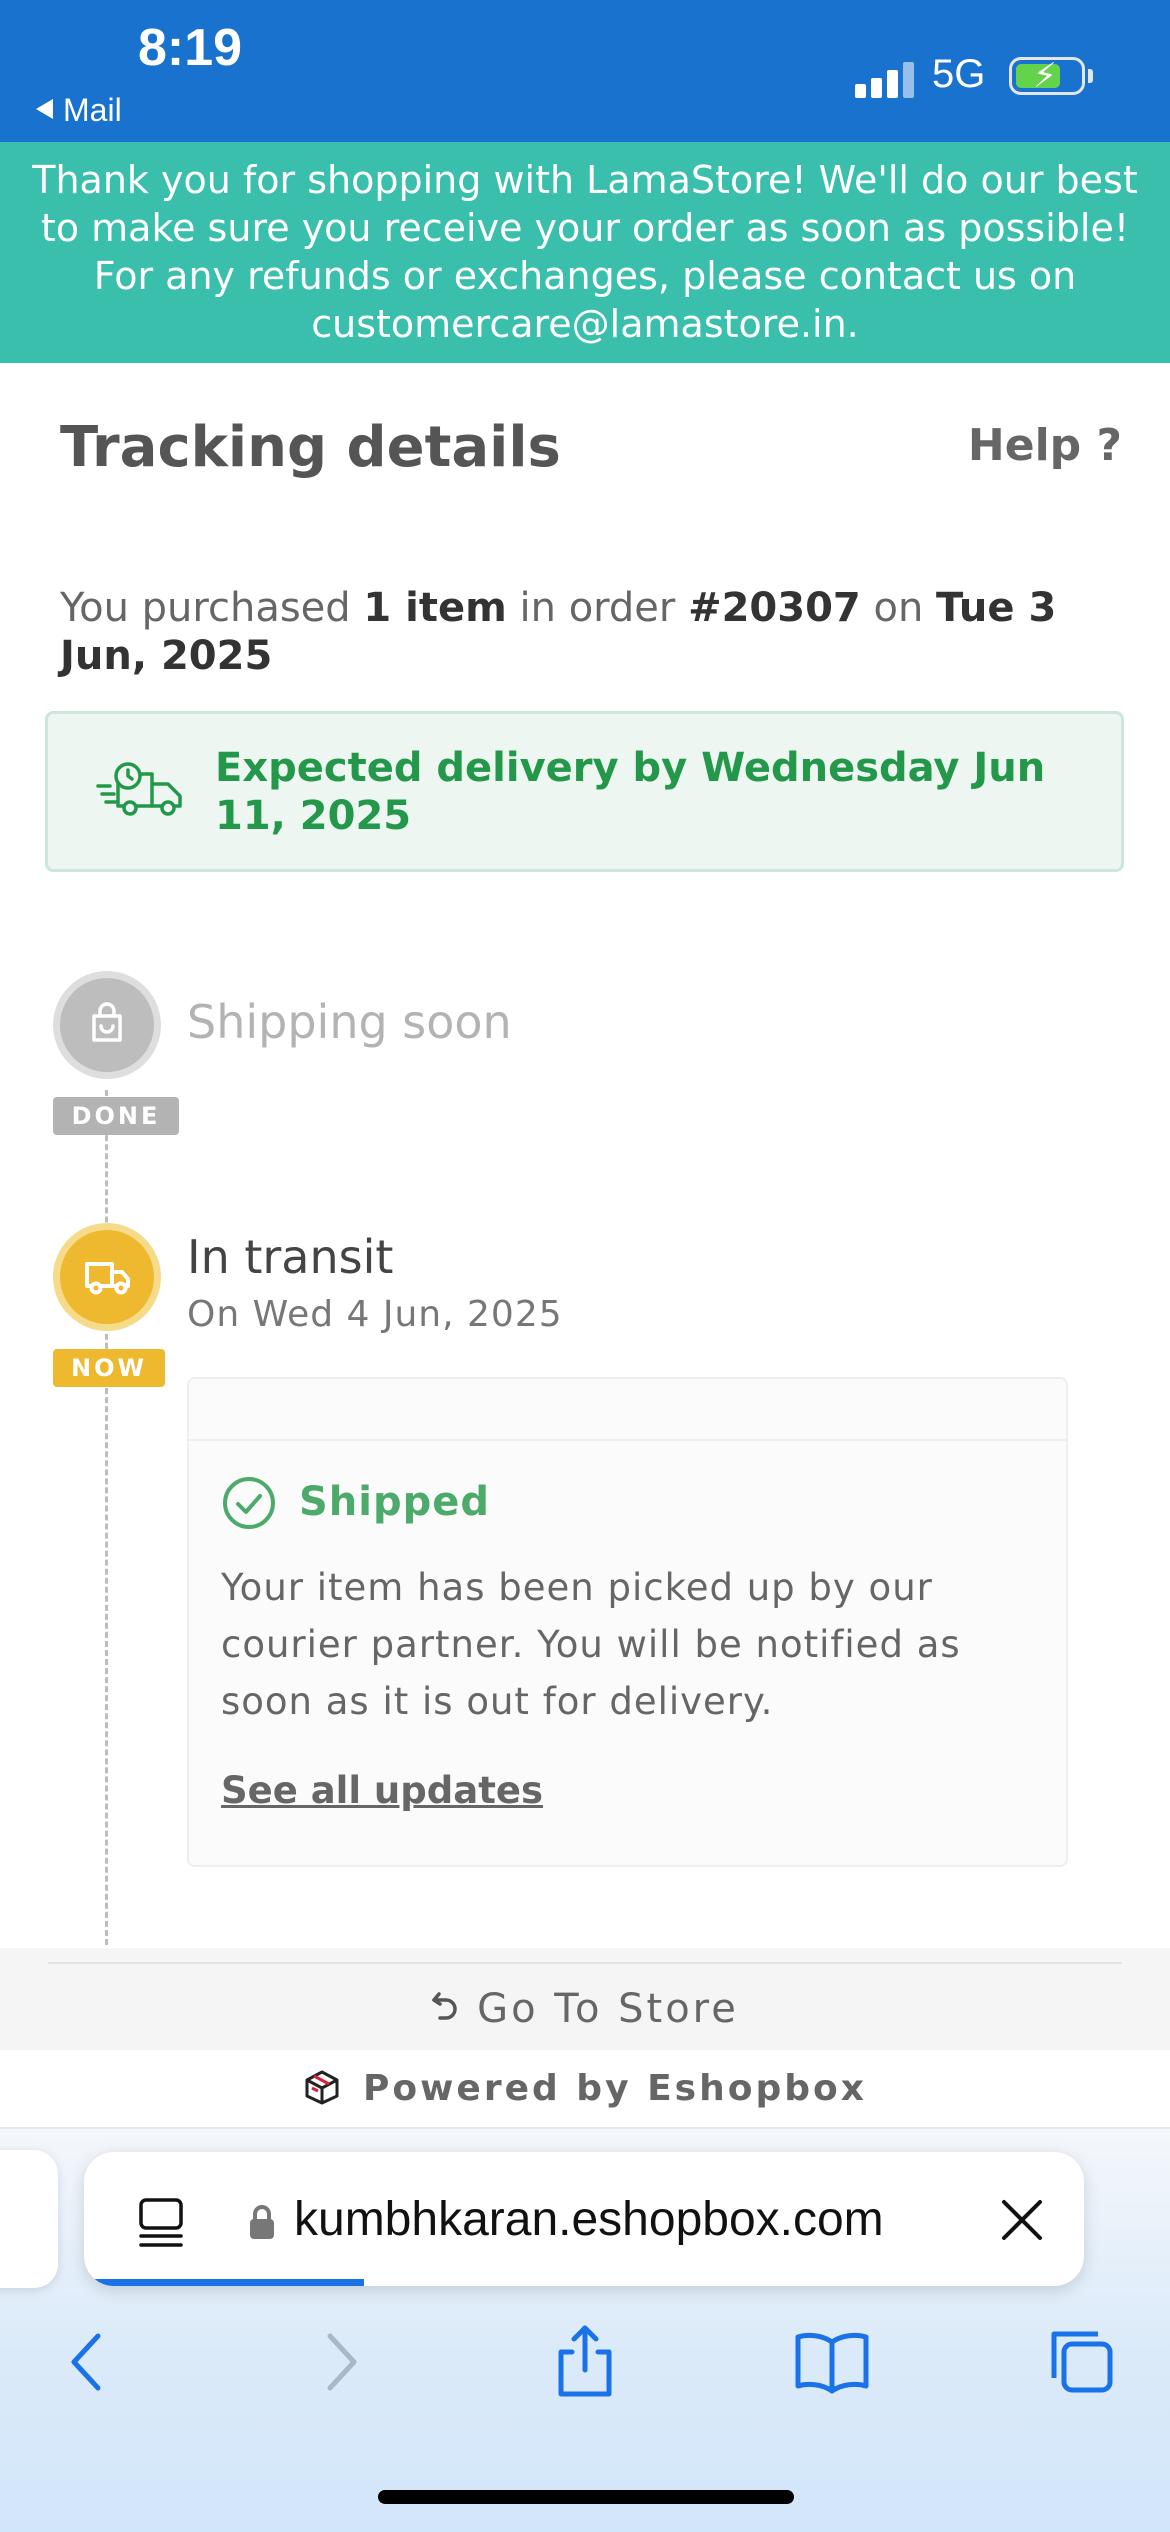  I want to click on close-icon, so click(1022, 2220).